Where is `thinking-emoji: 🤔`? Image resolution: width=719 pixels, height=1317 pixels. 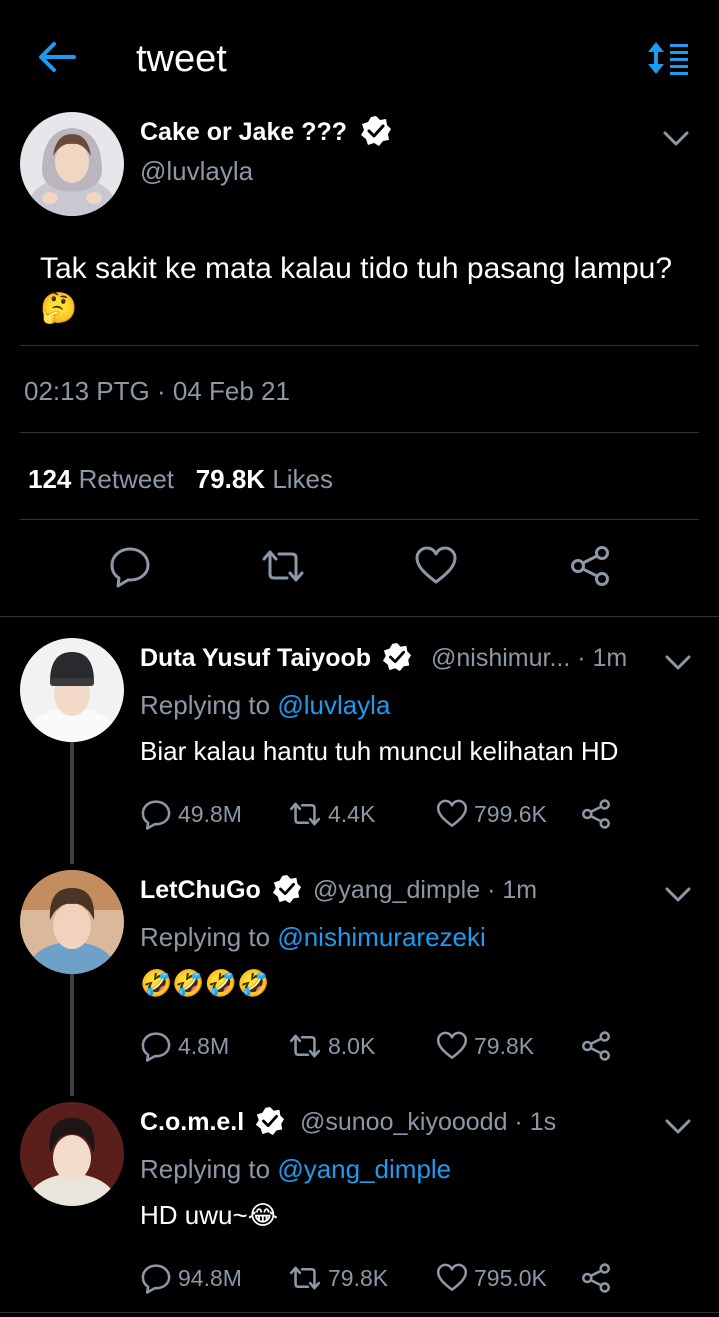
thinking-emoji: 🤔 is located at coordinates (59, 308).